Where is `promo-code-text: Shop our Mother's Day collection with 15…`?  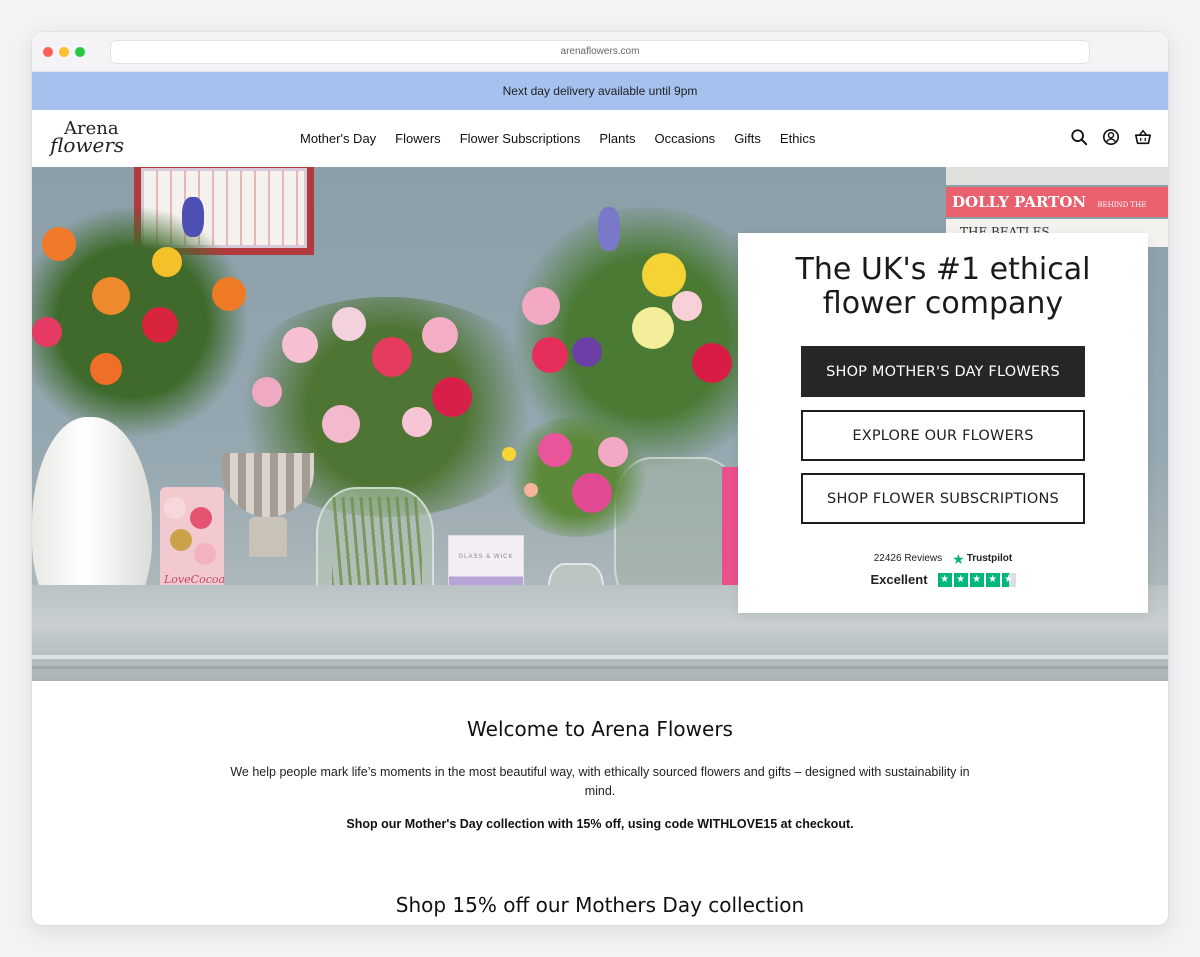 promo-code-text: Shop our Mother's Day collection with 15… is located at coordinates (600, 824).